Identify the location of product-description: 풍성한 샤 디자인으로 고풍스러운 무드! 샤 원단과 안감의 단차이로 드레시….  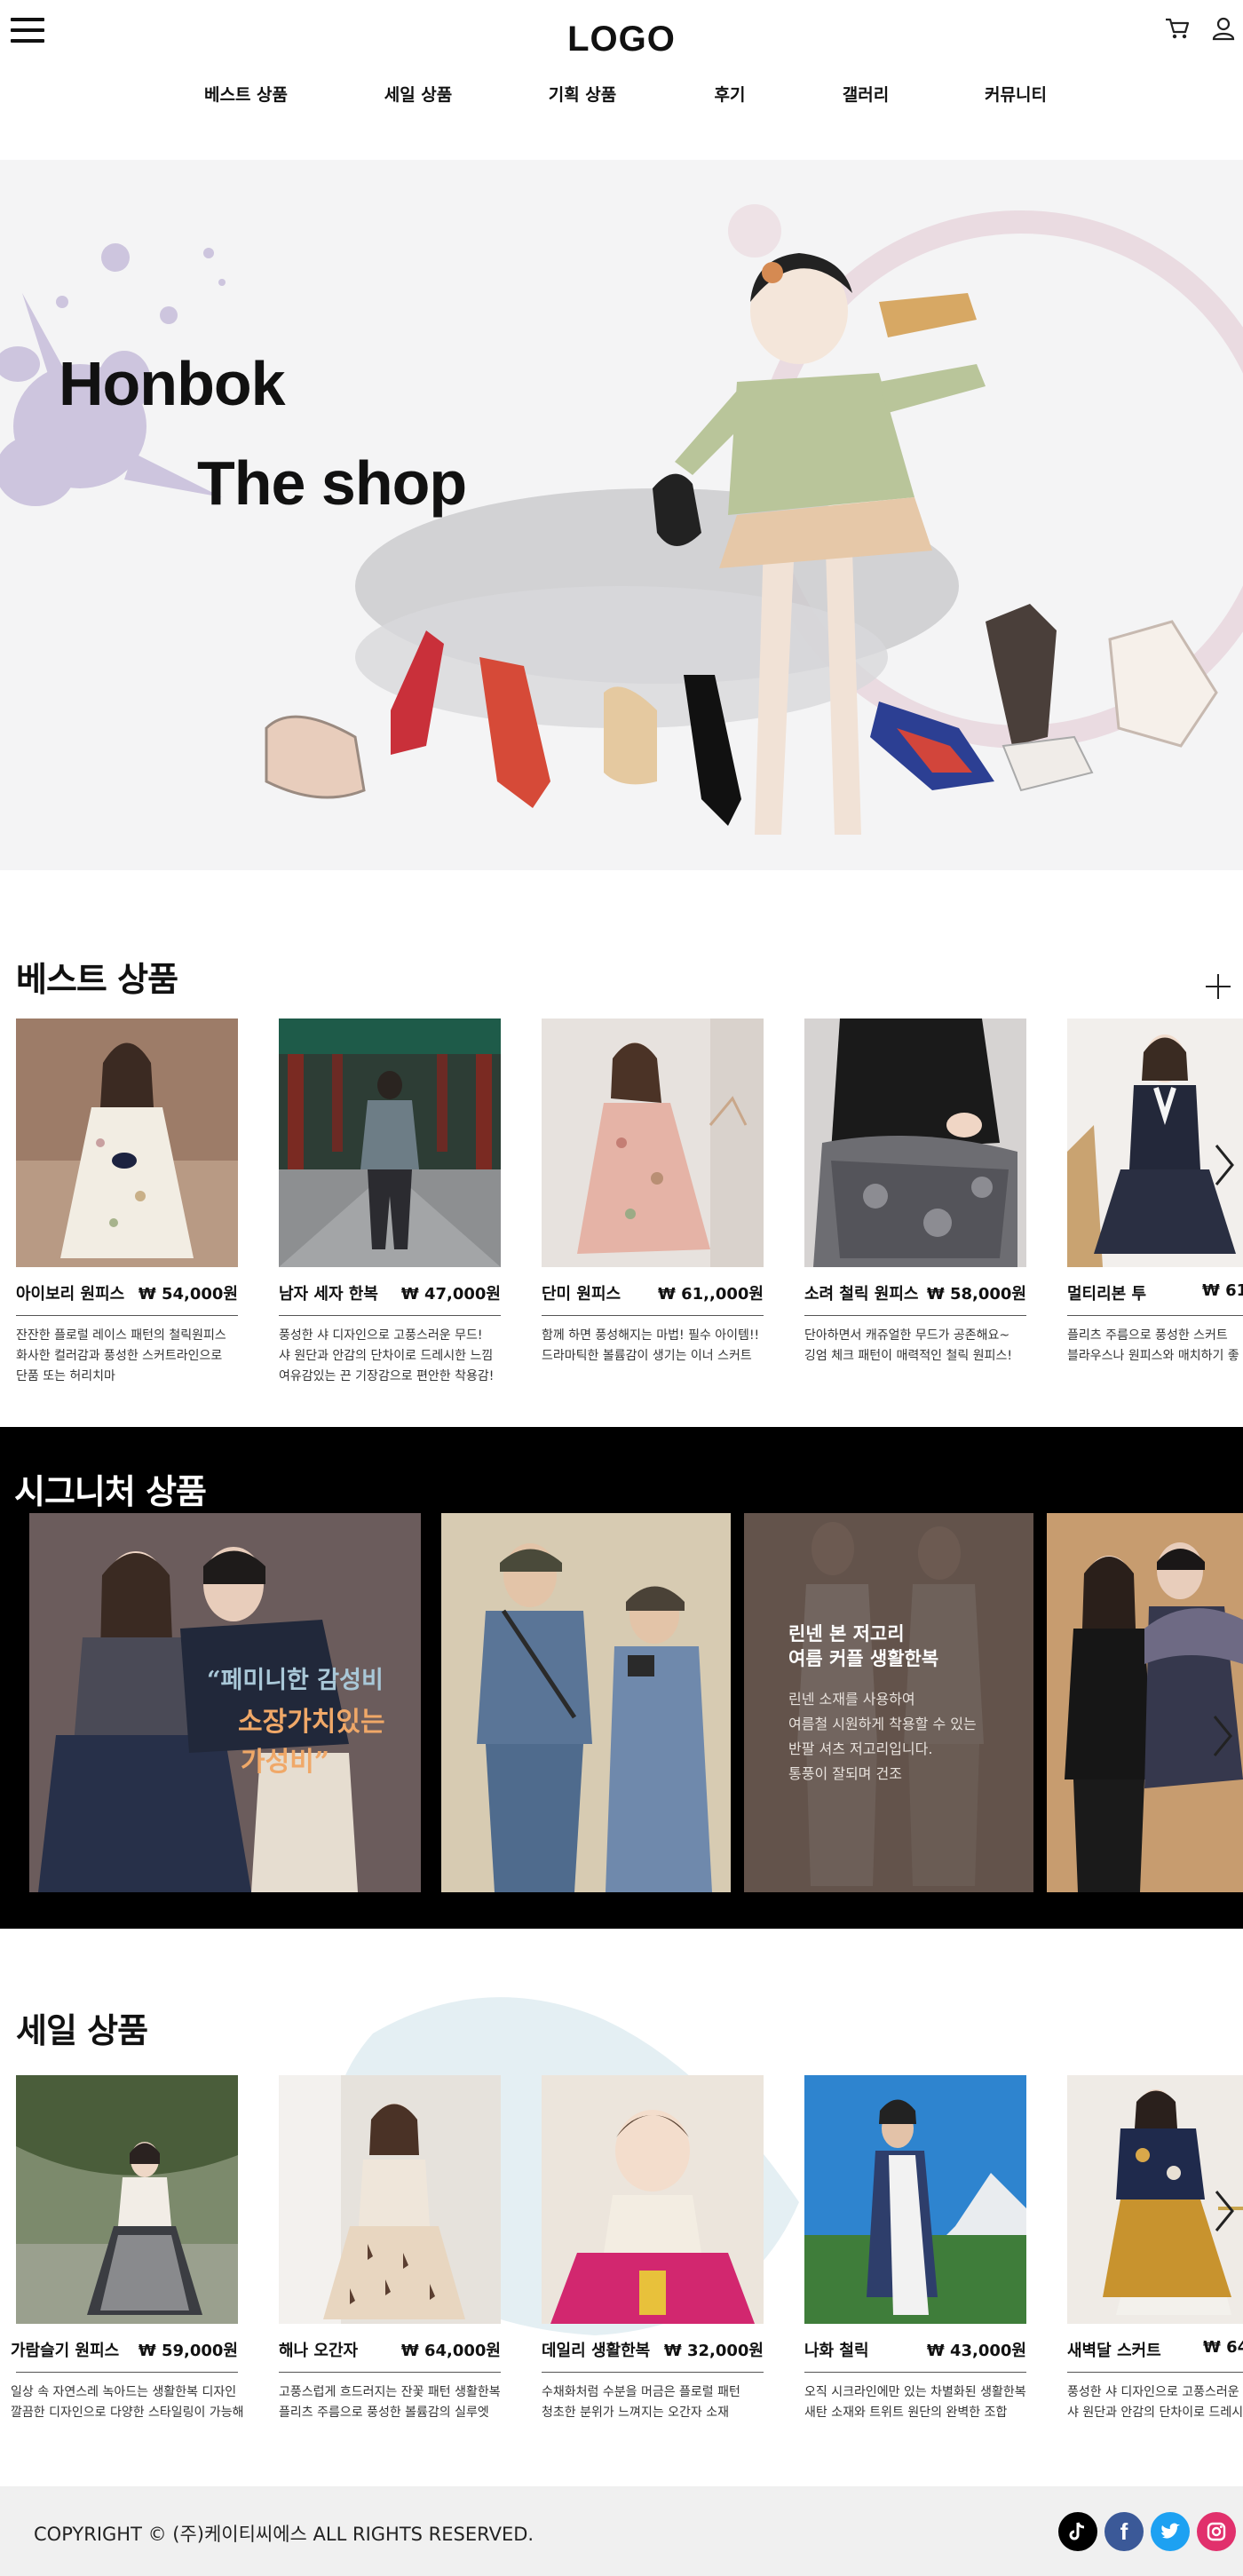
(387, 1356).